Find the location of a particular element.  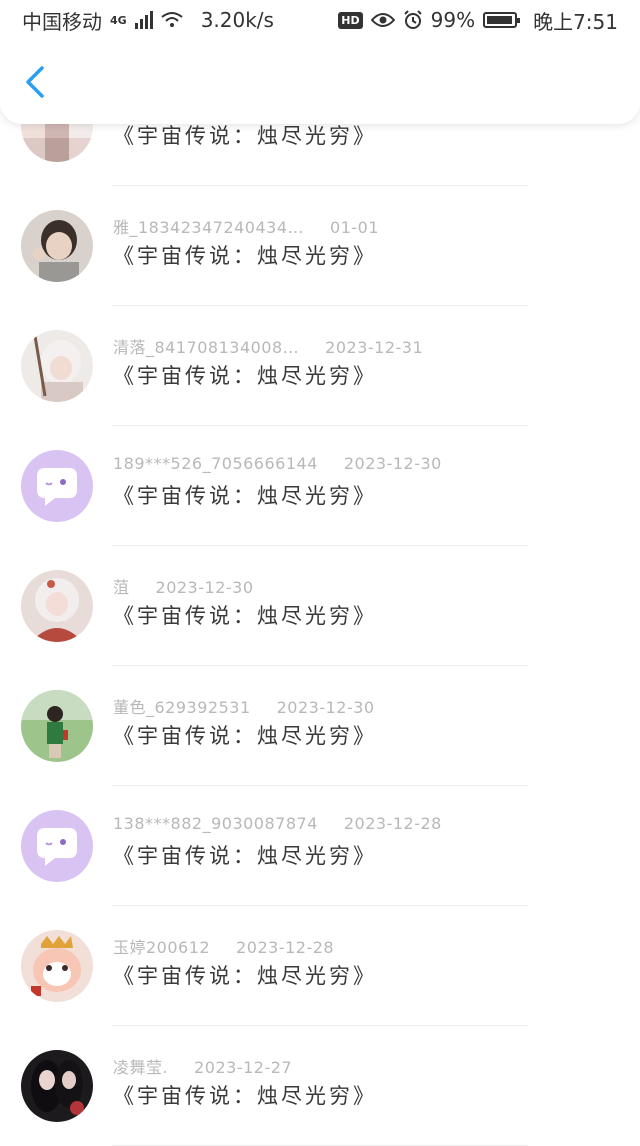

back-button is located at coordinates (36, 82).